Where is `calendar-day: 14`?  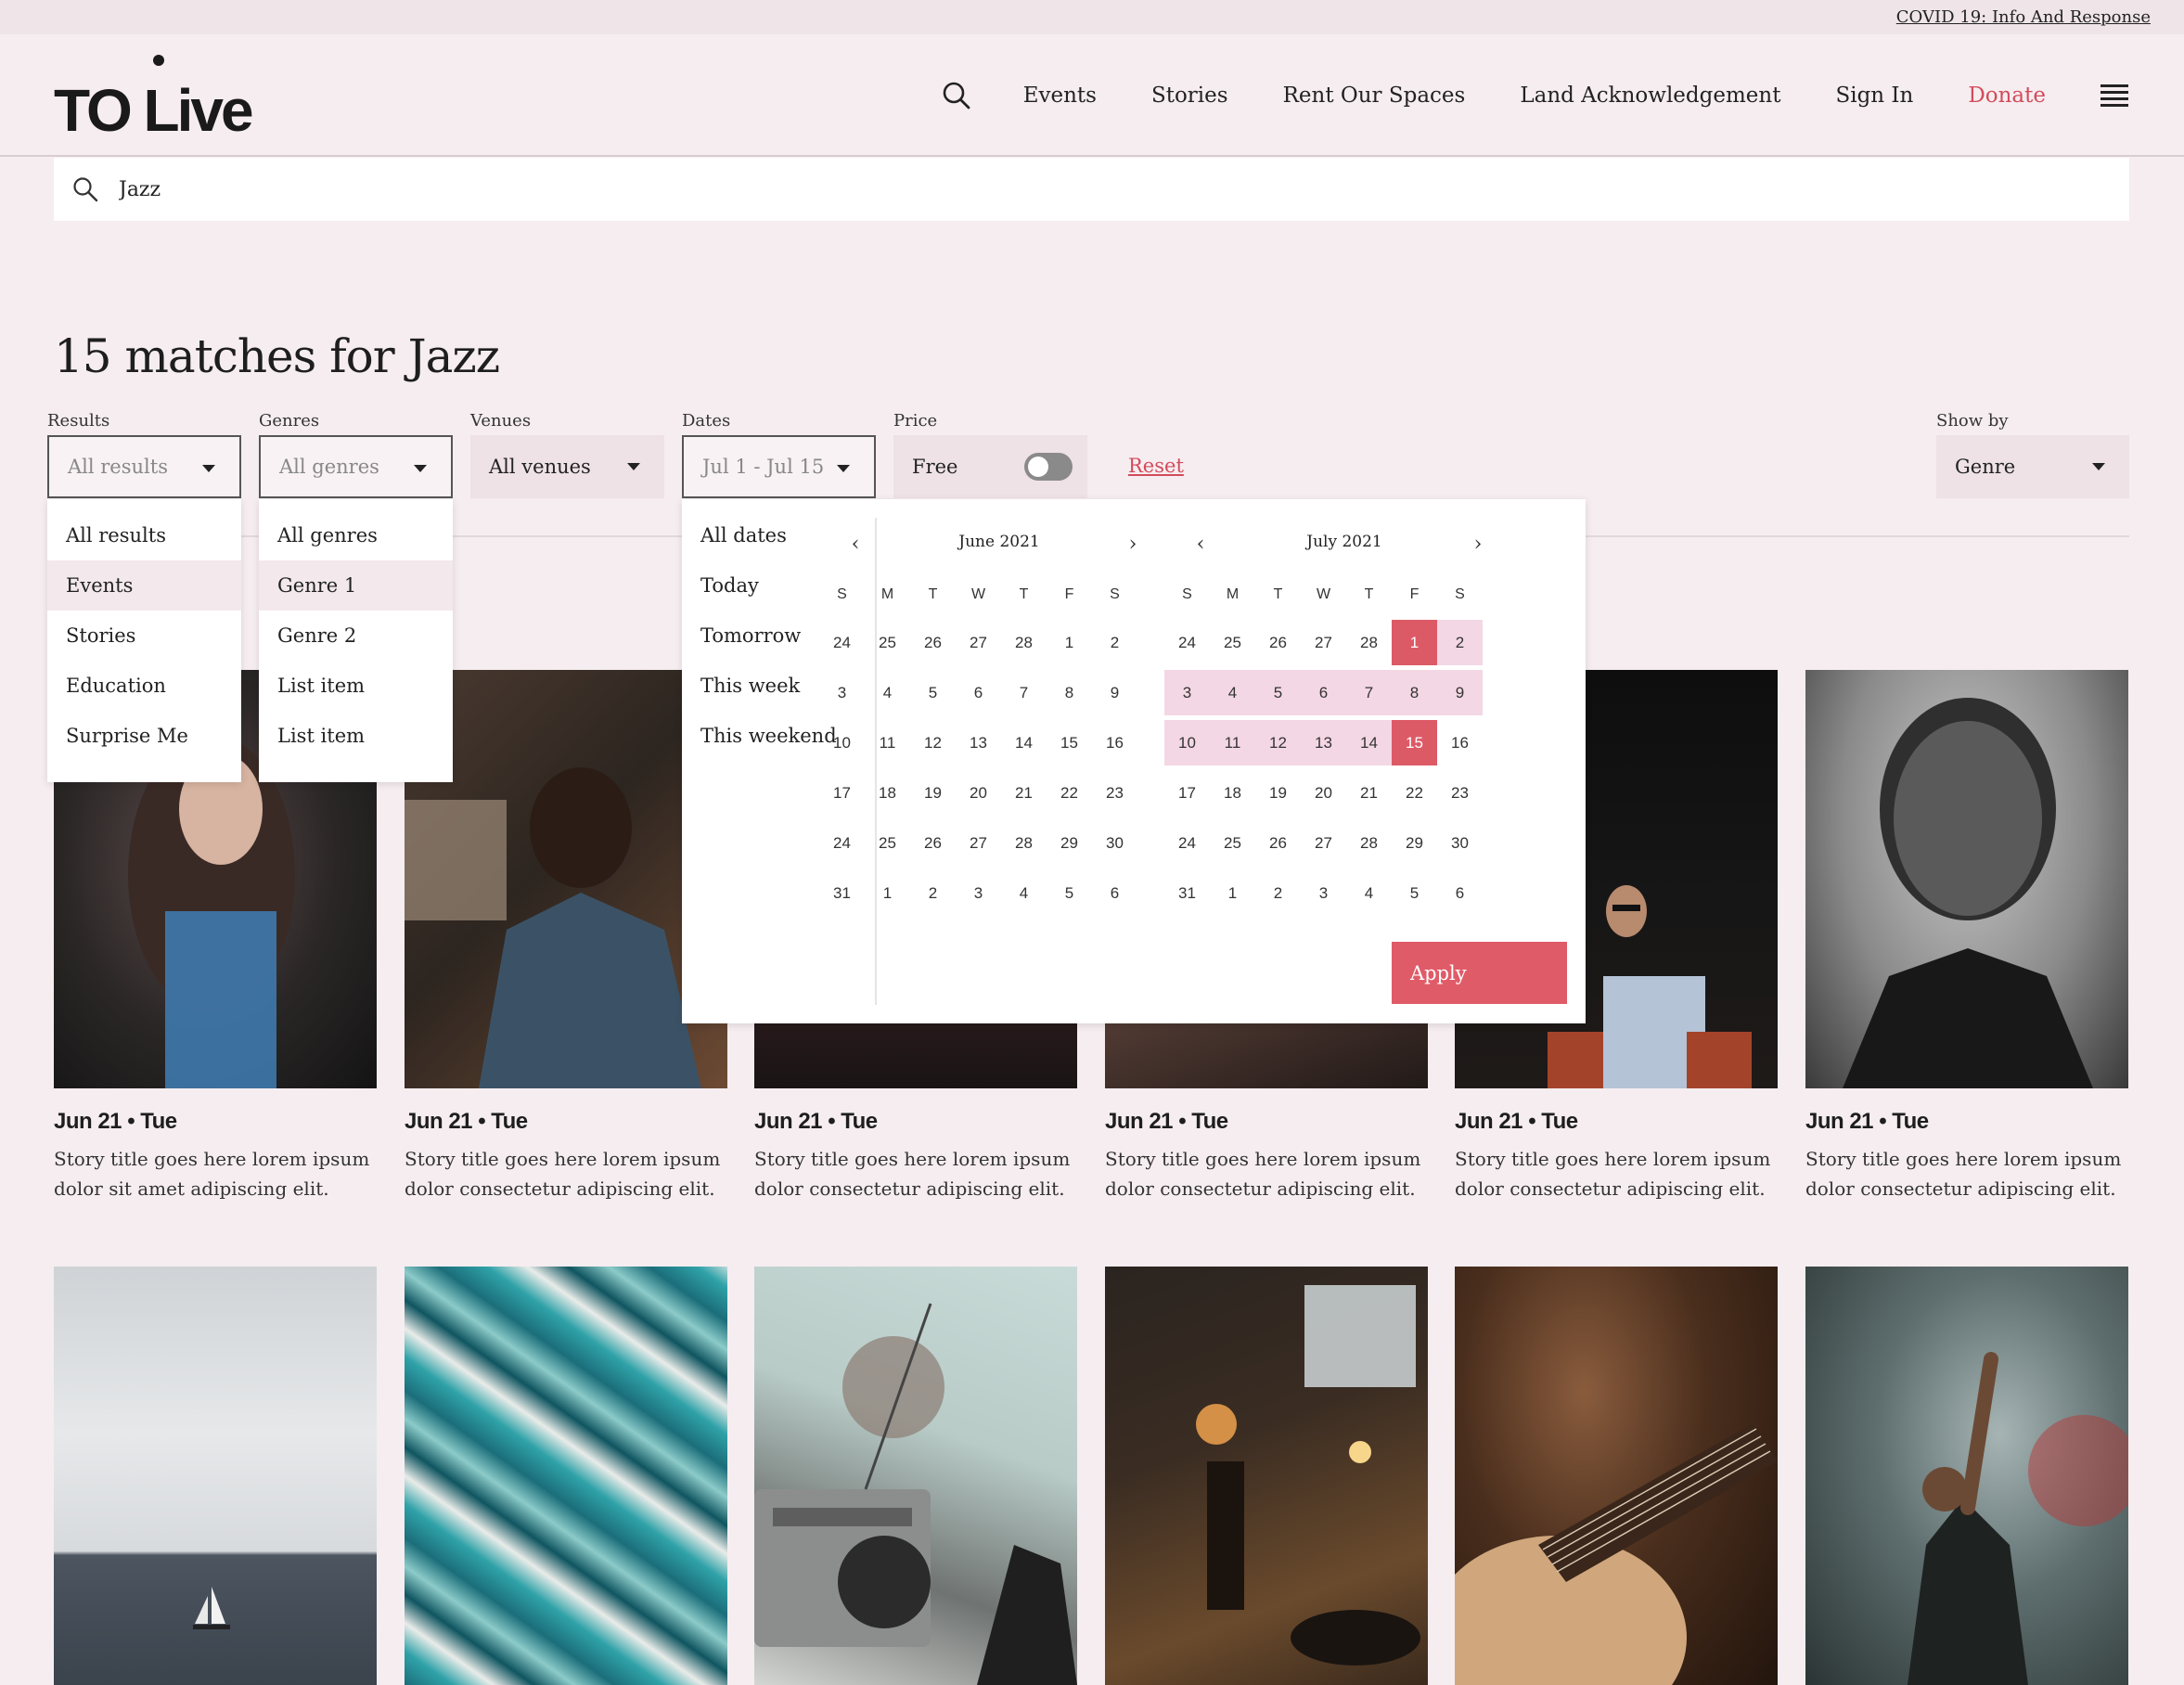 calendar-day: 14 is located at coordinates (1024, 742).